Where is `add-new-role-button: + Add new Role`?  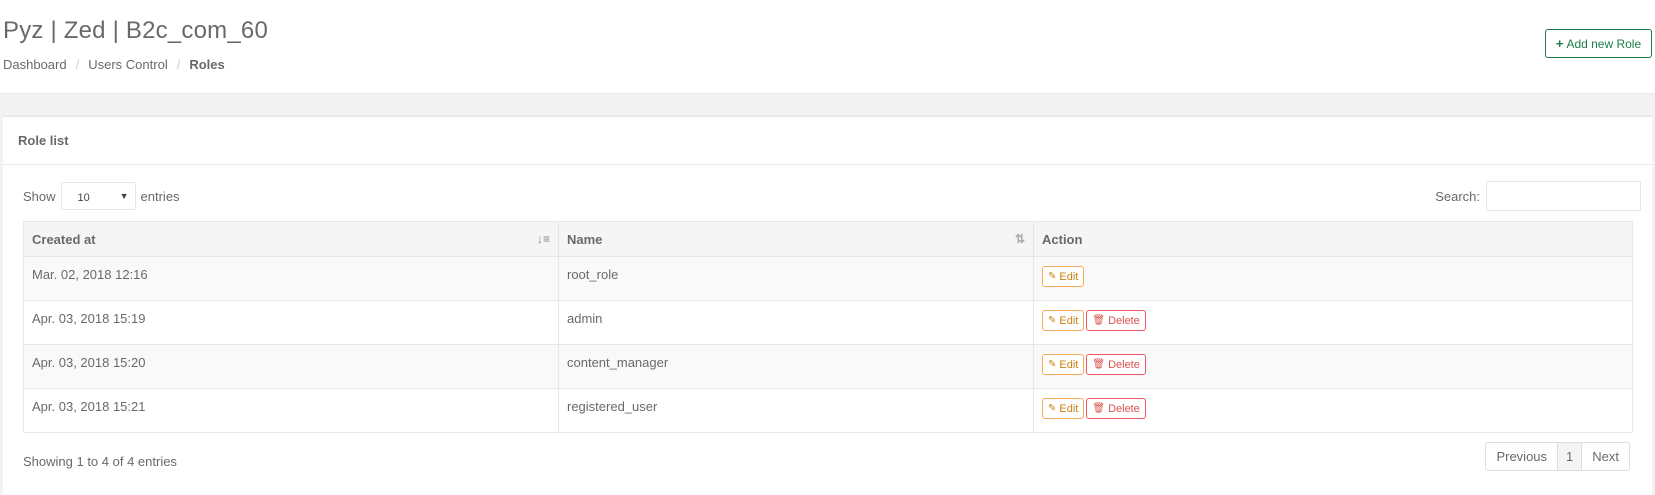 add-new-role-button: + Add new Role is located at coordinates (1598, 43).